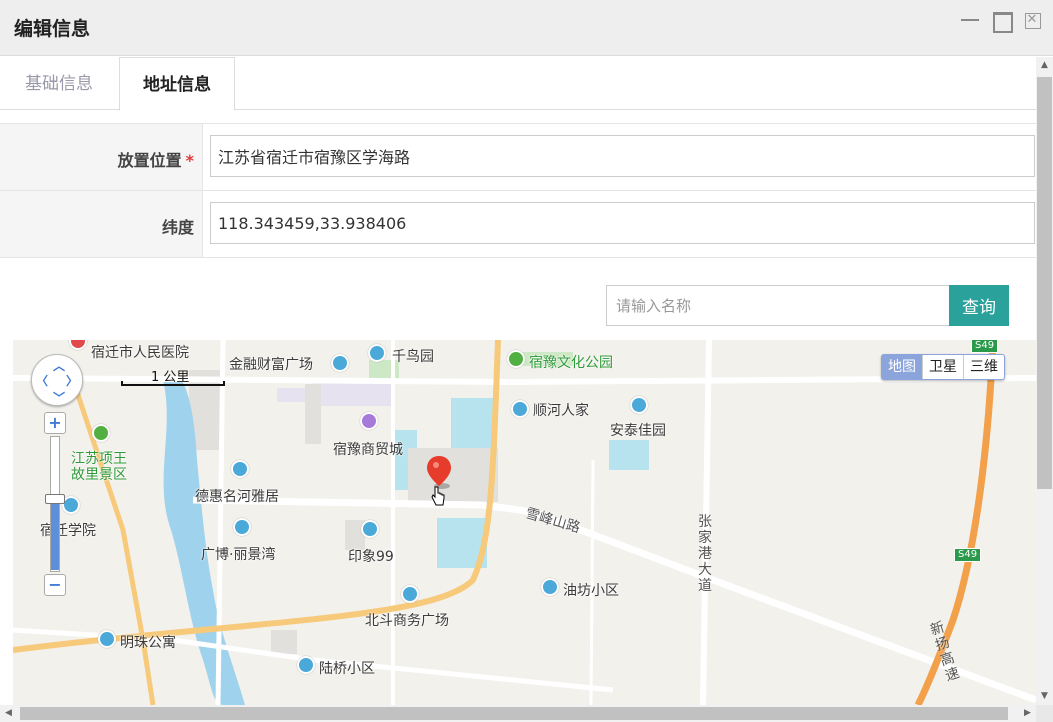  I want to click on map-type-satellite: 卫星, so click(942, 367).